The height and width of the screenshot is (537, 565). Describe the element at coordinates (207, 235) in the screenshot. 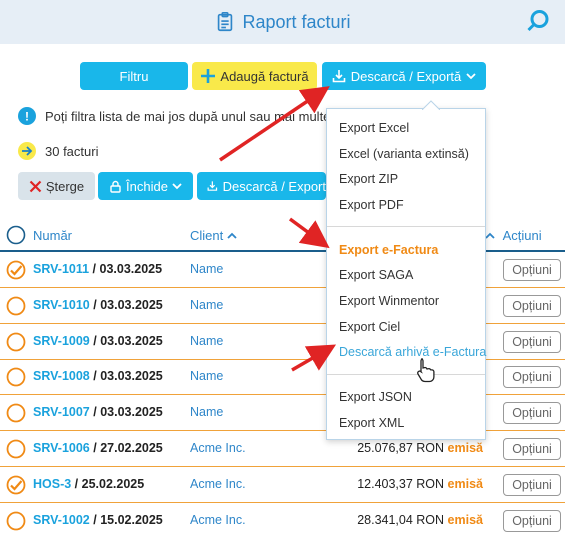

I see `column-client-label: Client` at that location.